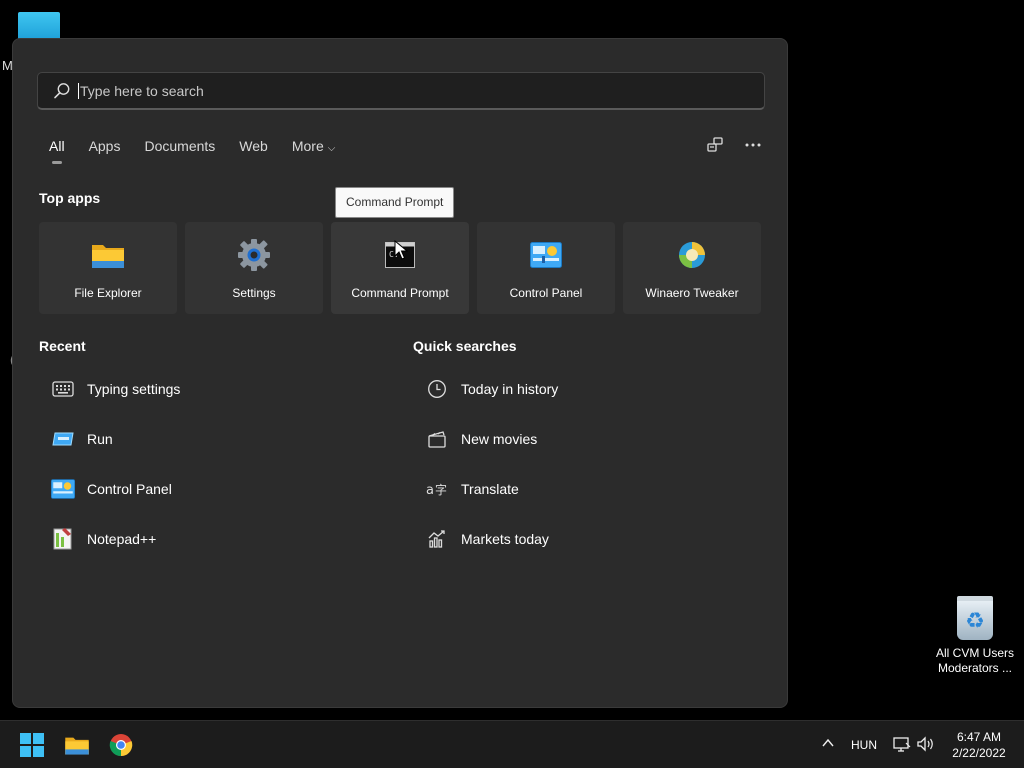  I want to click on language-indicator: HUN, so click(864, 745).